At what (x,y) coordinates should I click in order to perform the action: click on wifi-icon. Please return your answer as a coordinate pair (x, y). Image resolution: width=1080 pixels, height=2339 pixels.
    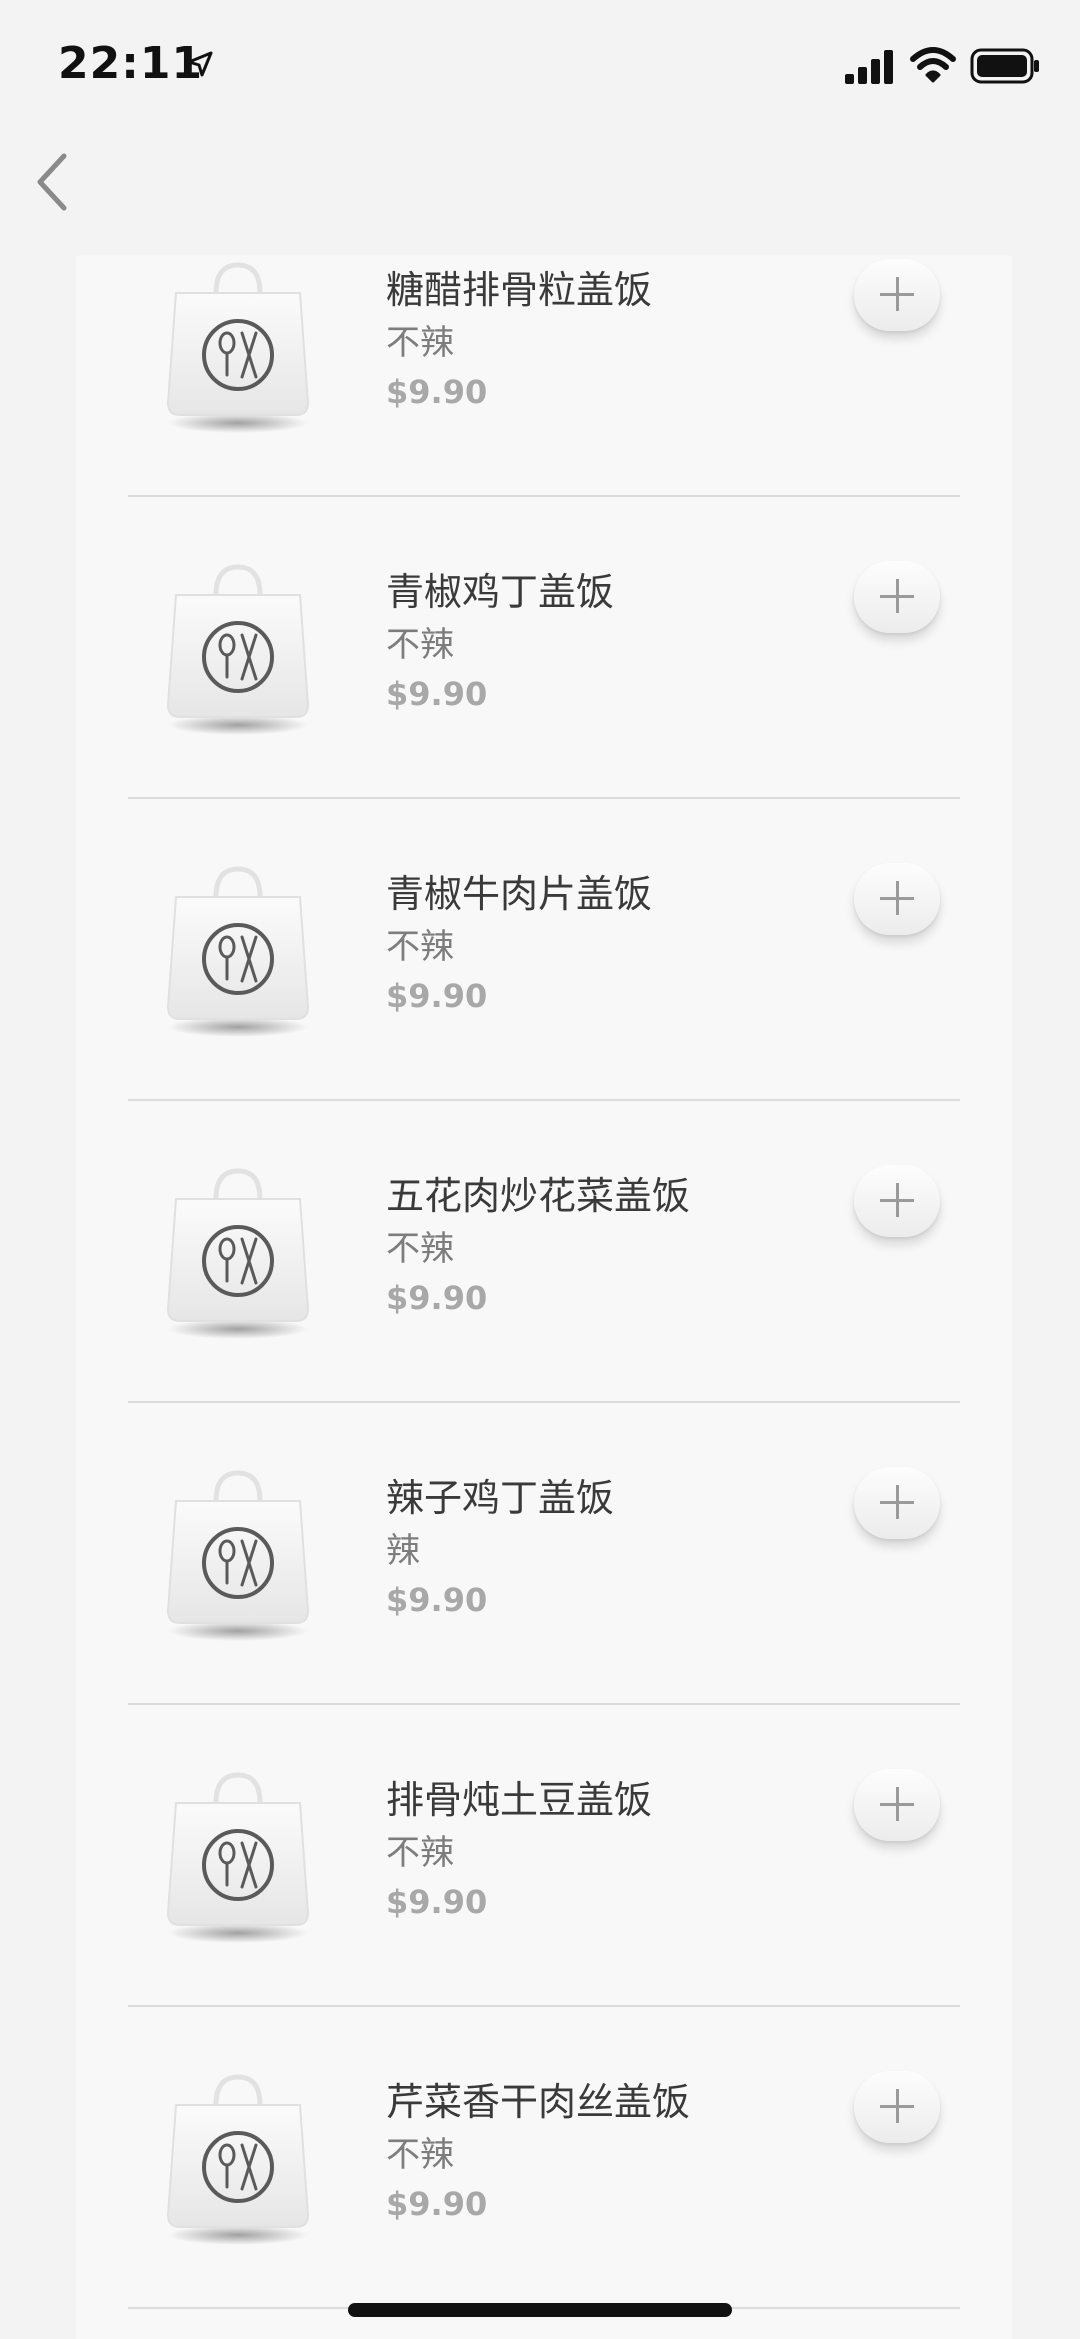
    Looking at the image, I should click on (933, 65).